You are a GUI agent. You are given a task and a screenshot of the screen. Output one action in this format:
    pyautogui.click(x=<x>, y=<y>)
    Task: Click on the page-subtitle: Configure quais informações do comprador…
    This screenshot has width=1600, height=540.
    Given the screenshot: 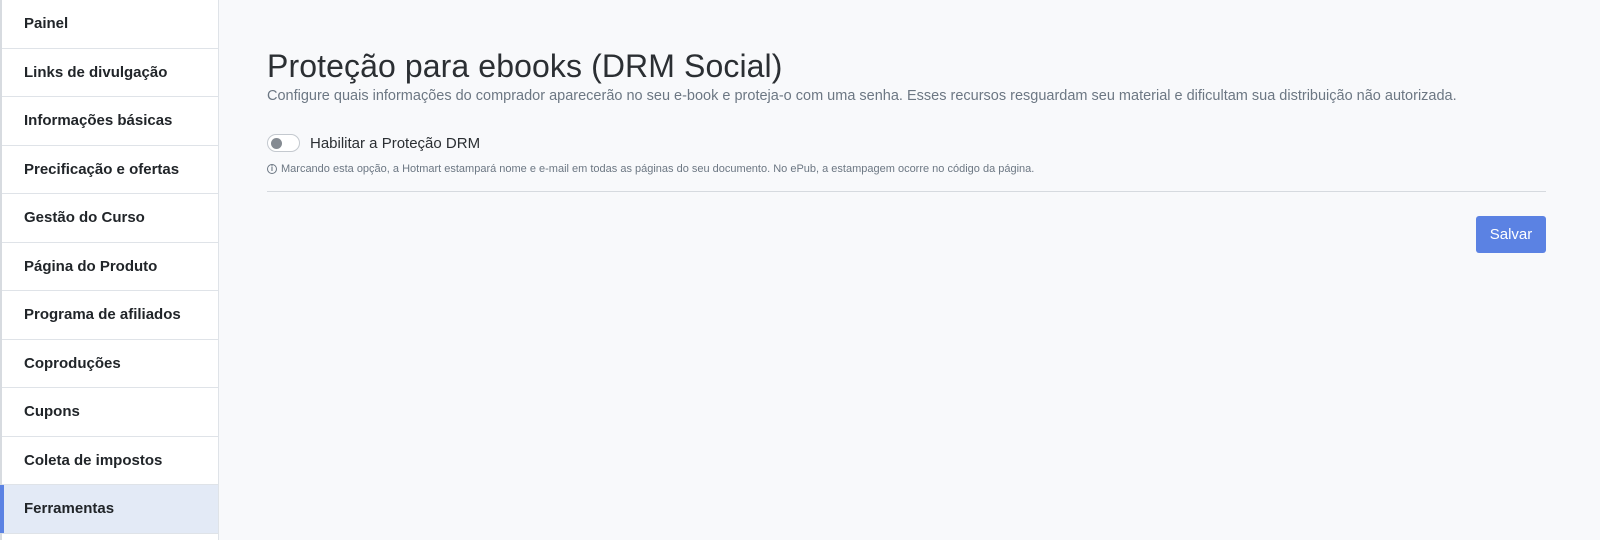 What is the action you would take?
    pyautogui.click(x=862, y=96)
    